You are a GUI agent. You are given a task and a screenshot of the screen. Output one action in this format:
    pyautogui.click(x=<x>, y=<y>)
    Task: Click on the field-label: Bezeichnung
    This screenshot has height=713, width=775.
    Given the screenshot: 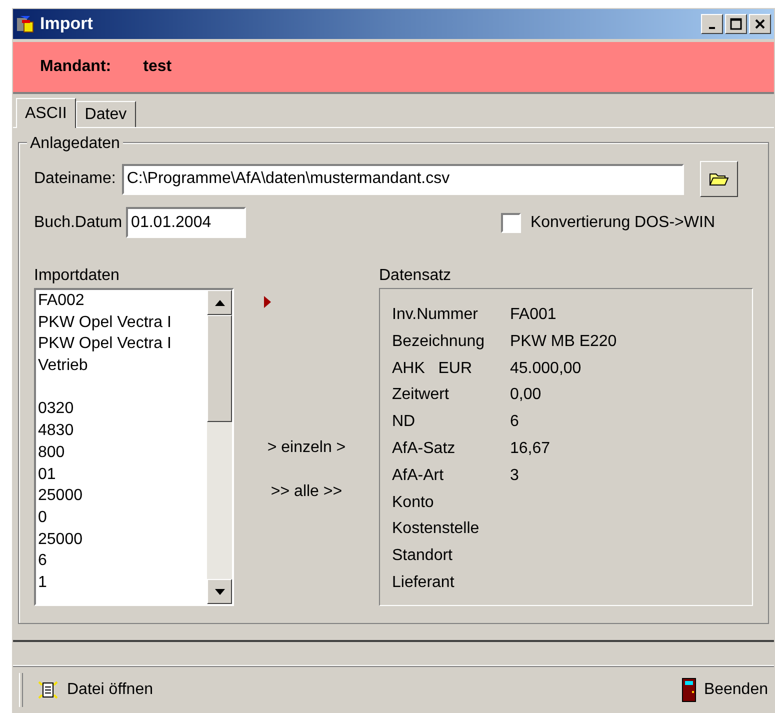 What is the action you would take?
    pyautogui.click(x=439, y=342)
    